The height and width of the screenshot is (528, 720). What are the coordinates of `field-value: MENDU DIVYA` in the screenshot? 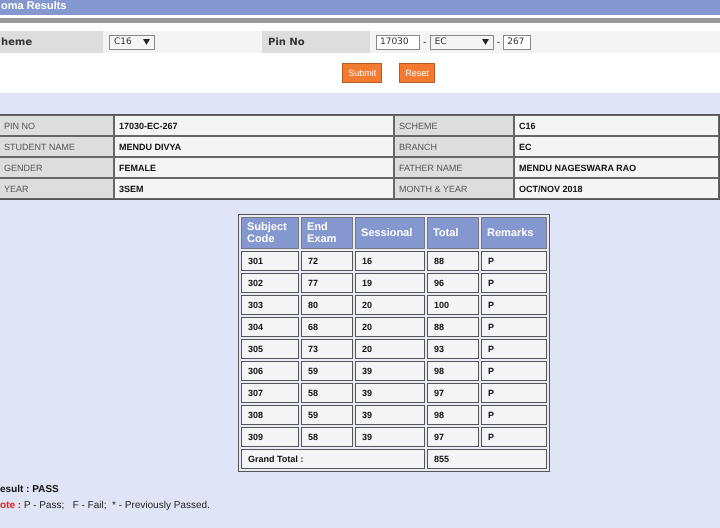 It's located at (254, 146).